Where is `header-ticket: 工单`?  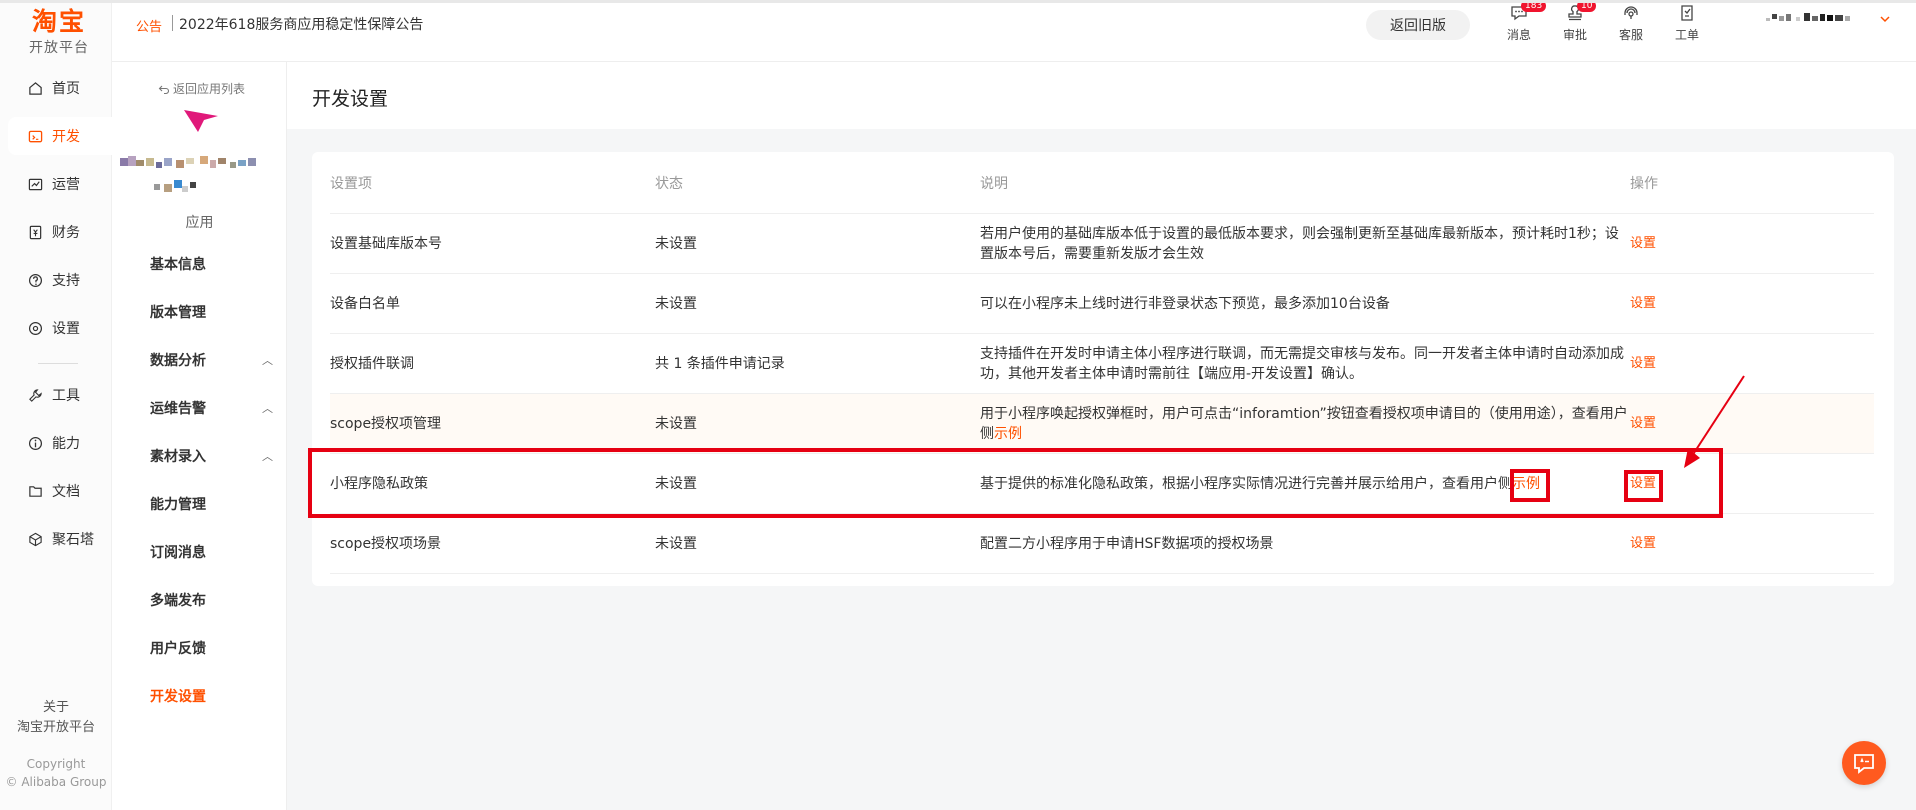
header-ticket: 工单 is located at coordinates (1687, 23).